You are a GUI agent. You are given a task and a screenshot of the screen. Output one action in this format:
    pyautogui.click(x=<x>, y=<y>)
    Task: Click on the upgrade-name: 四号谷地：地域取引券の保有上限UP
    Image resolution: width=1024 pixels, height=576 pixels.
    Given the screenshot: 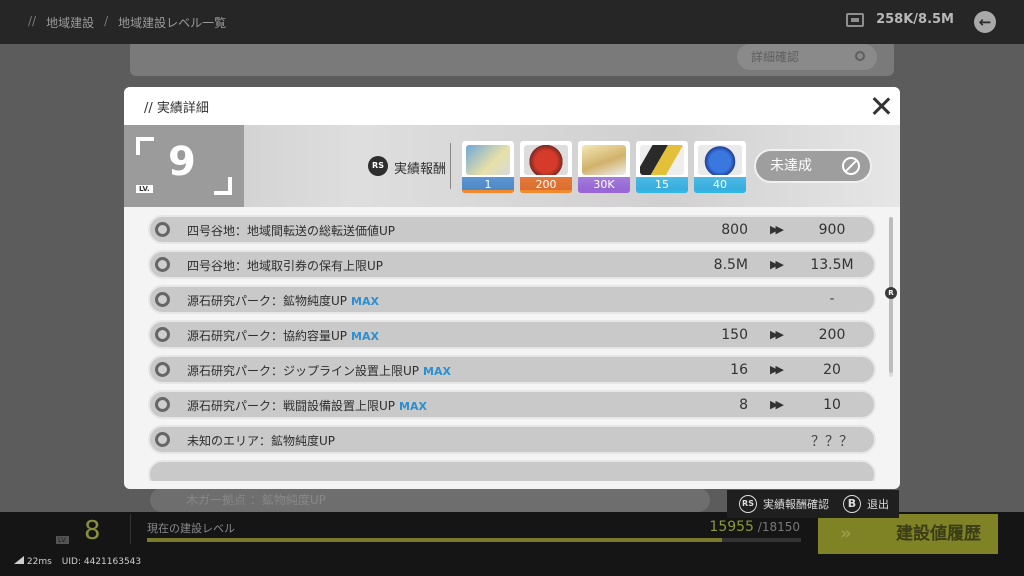 What is the action you would take?
    pyautogui.click(x=285, y=265)
    